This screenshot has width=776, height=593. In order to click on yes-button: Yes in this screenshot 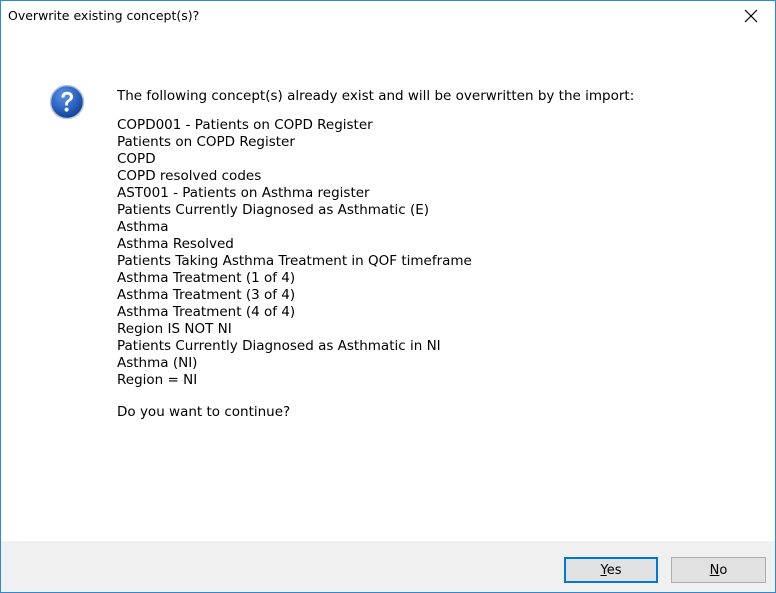, I will do `click(611, 570)`.